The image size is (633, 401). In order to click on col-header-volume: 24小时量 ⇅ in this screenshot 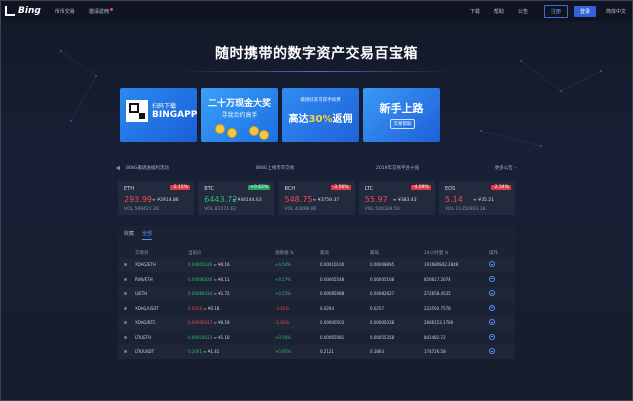, I will do `click(436, 253)`.